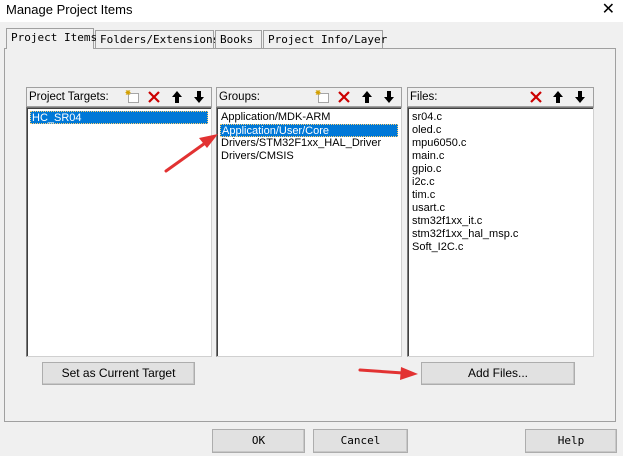  What do you see at coordinates (437, 247) in the screenshot?
I see `list-item: Soft_I2C.c` at bounding box center [437, 247].